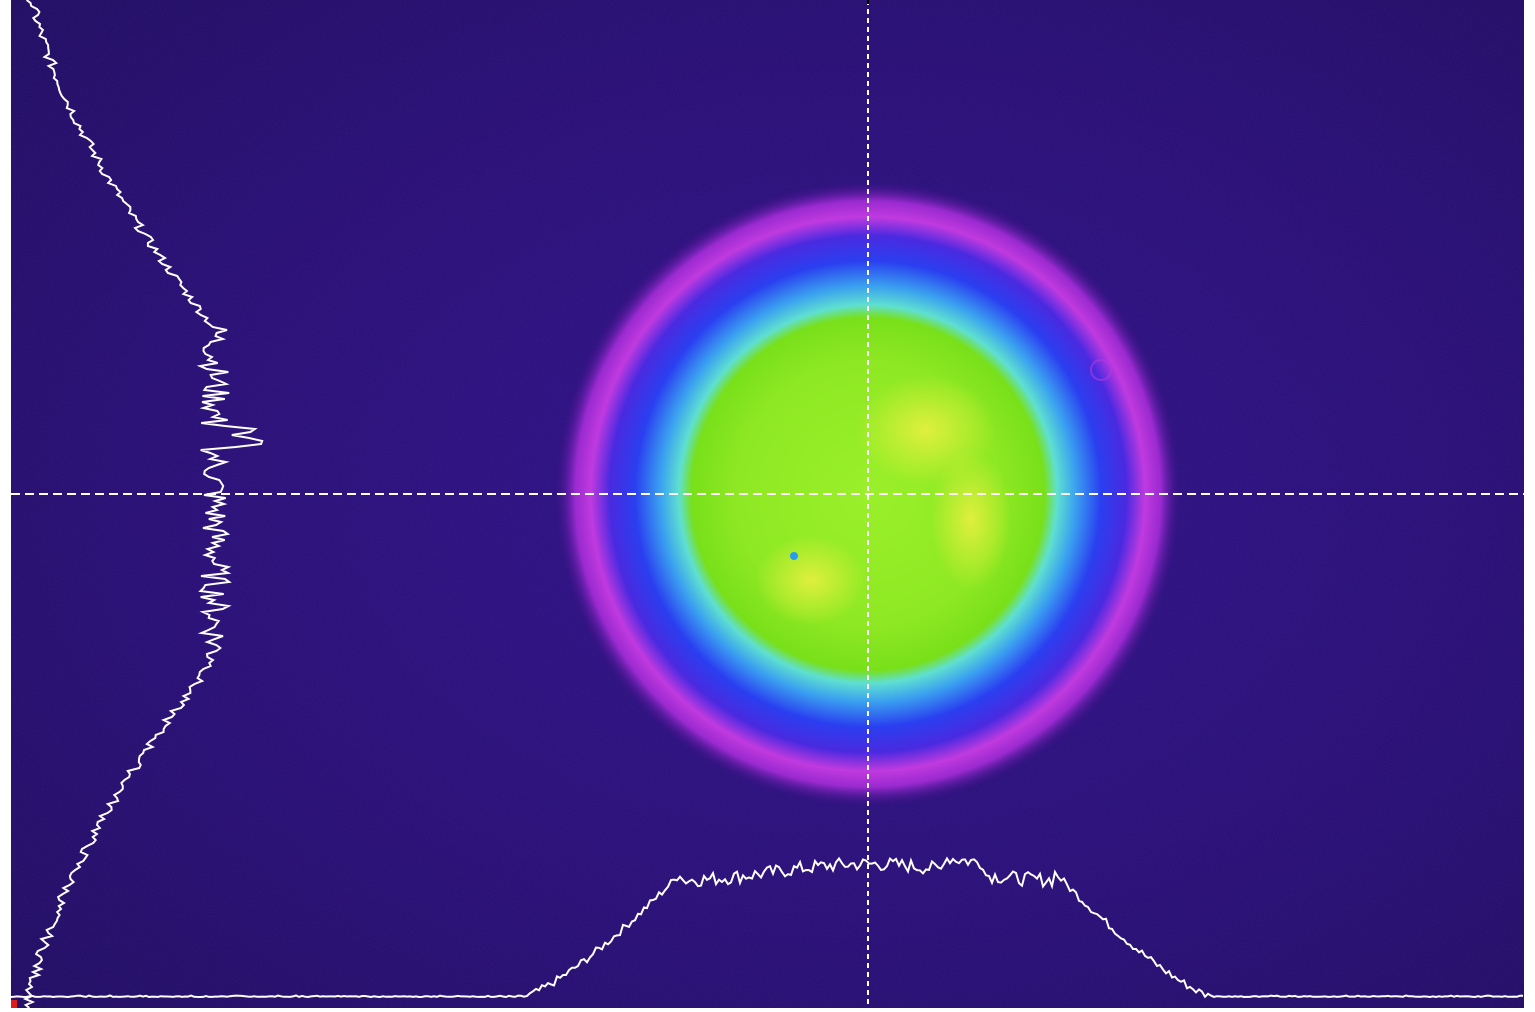 The width and height of the screenshot is (1535, 1012). What do you see at coordinates (14, 1004) in the screenshot?
I see `red-square-icon` at bounding box center [14, 1004].